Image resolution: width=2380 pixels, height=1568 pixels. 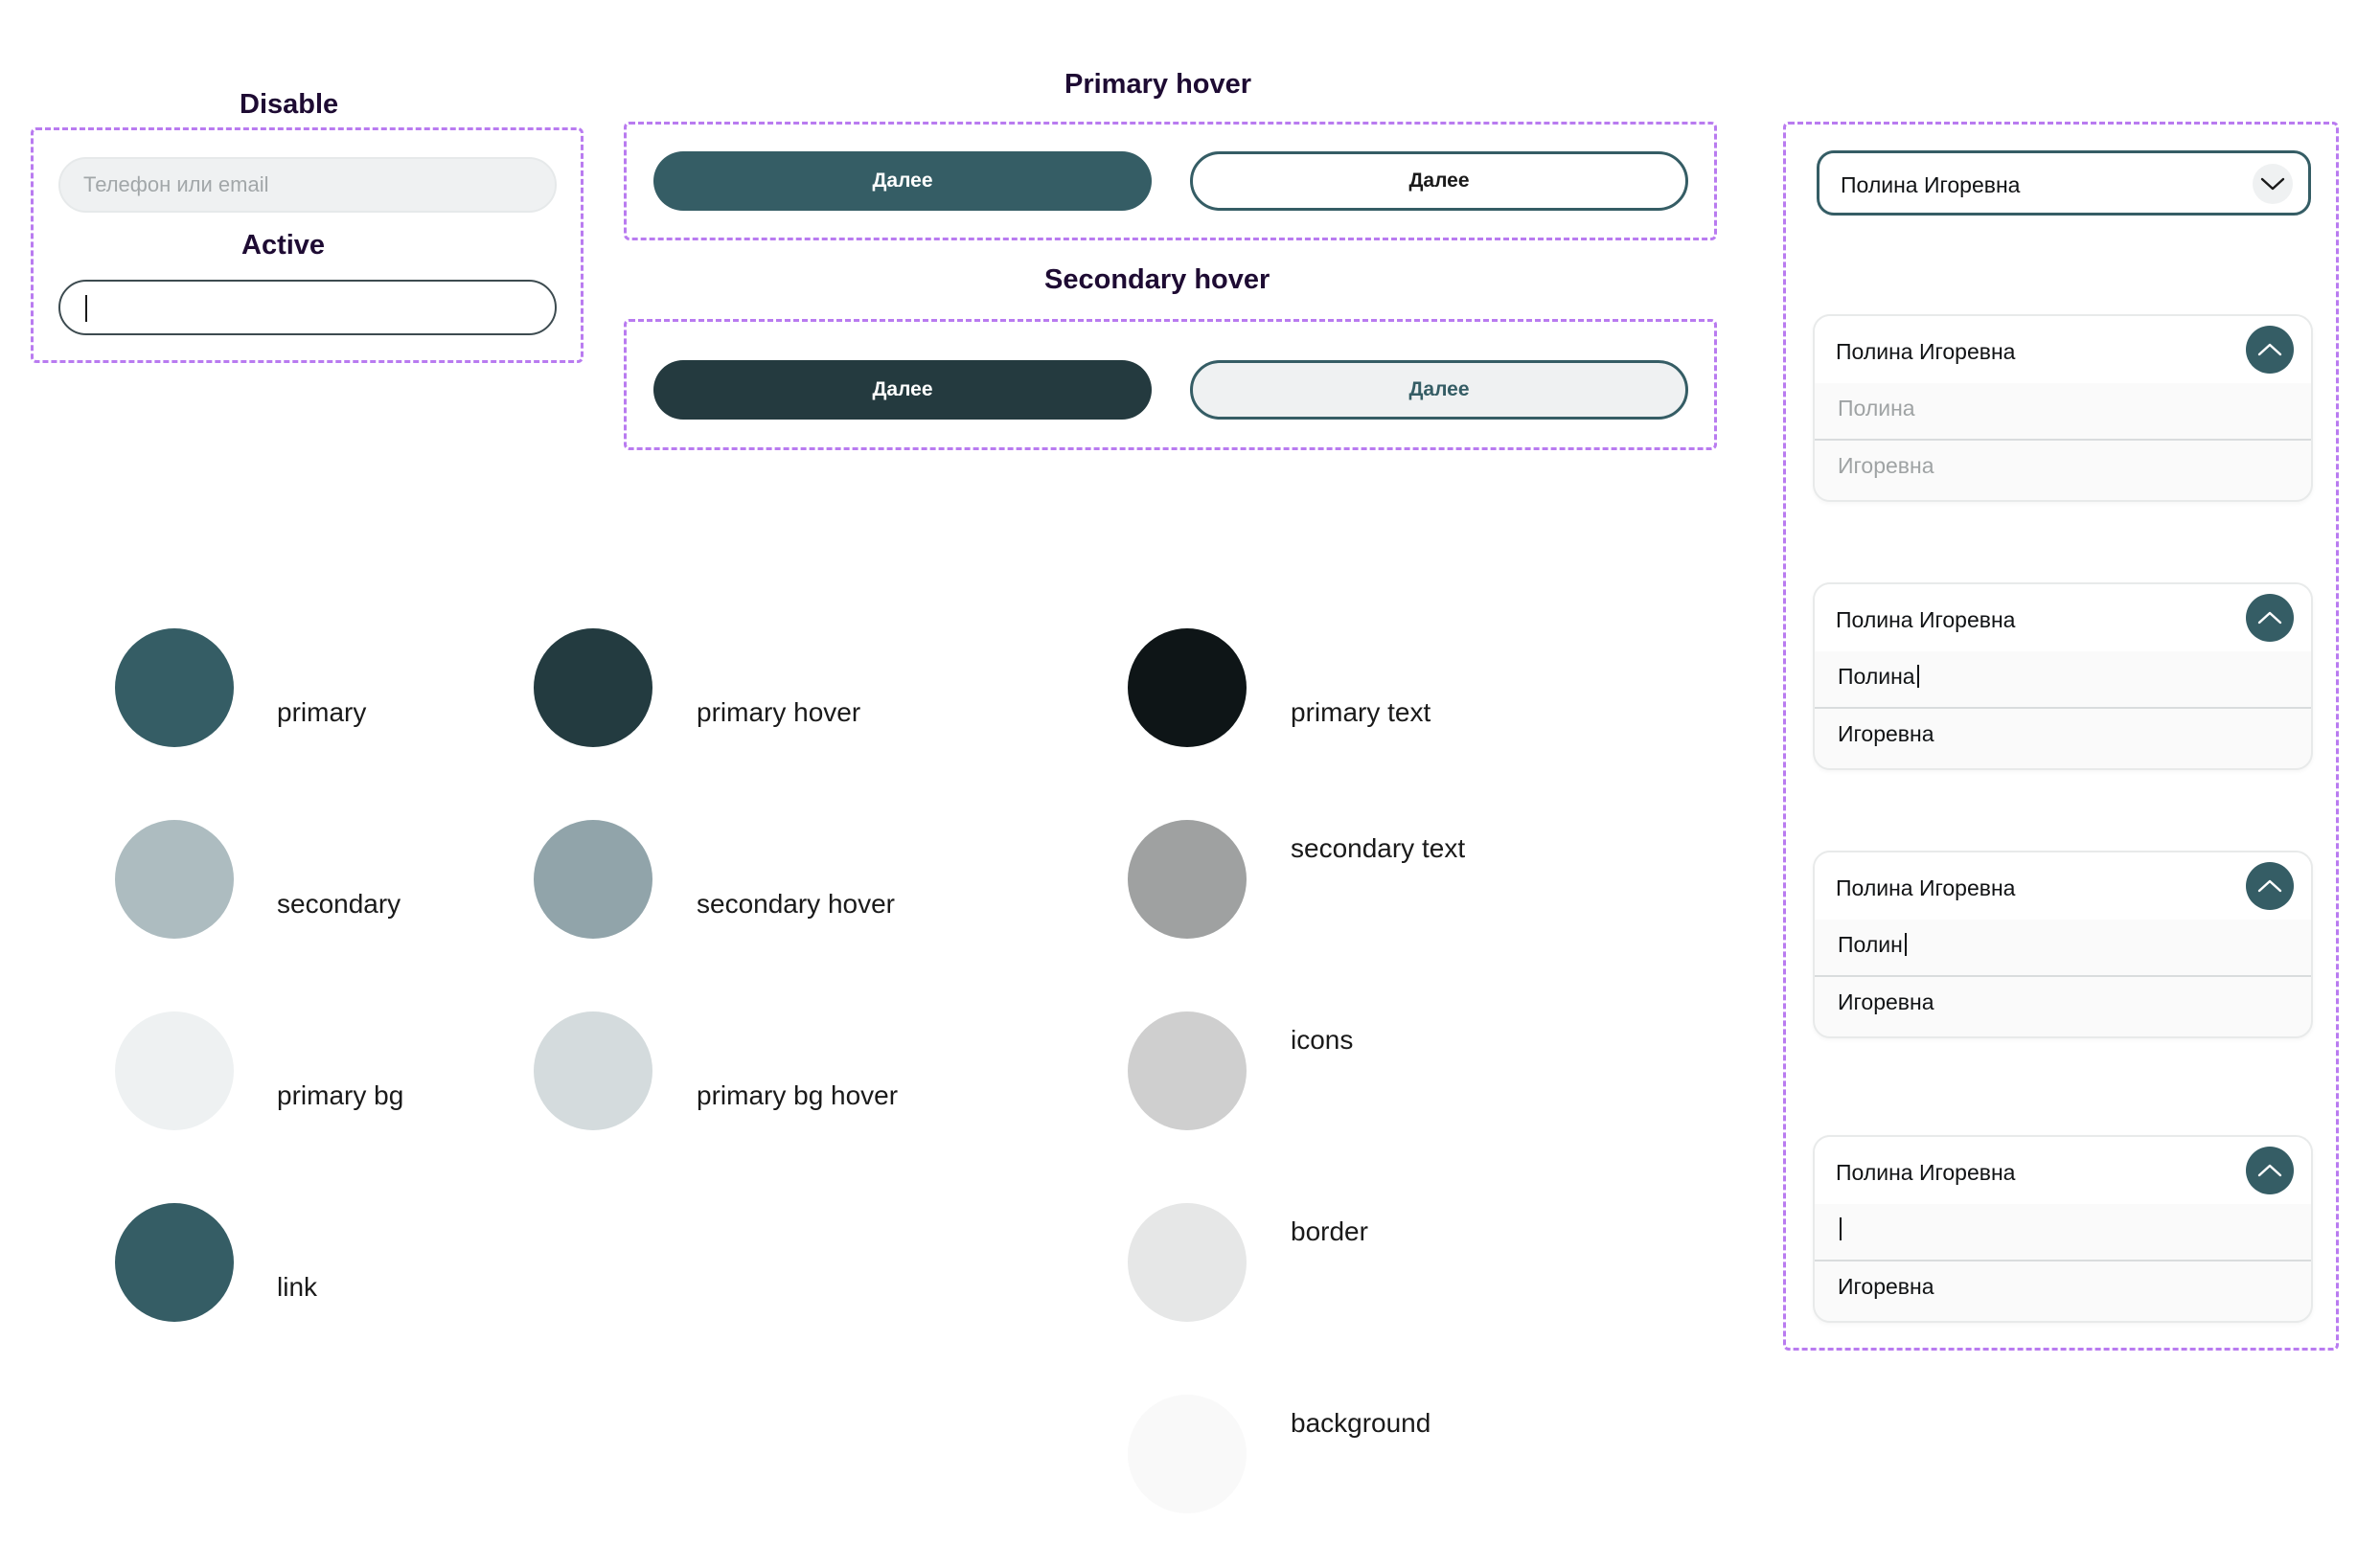 What do you see at coordinates (175, 687) in the screenshot?
I see `swatch-primary` at bounding box center [175, 687].